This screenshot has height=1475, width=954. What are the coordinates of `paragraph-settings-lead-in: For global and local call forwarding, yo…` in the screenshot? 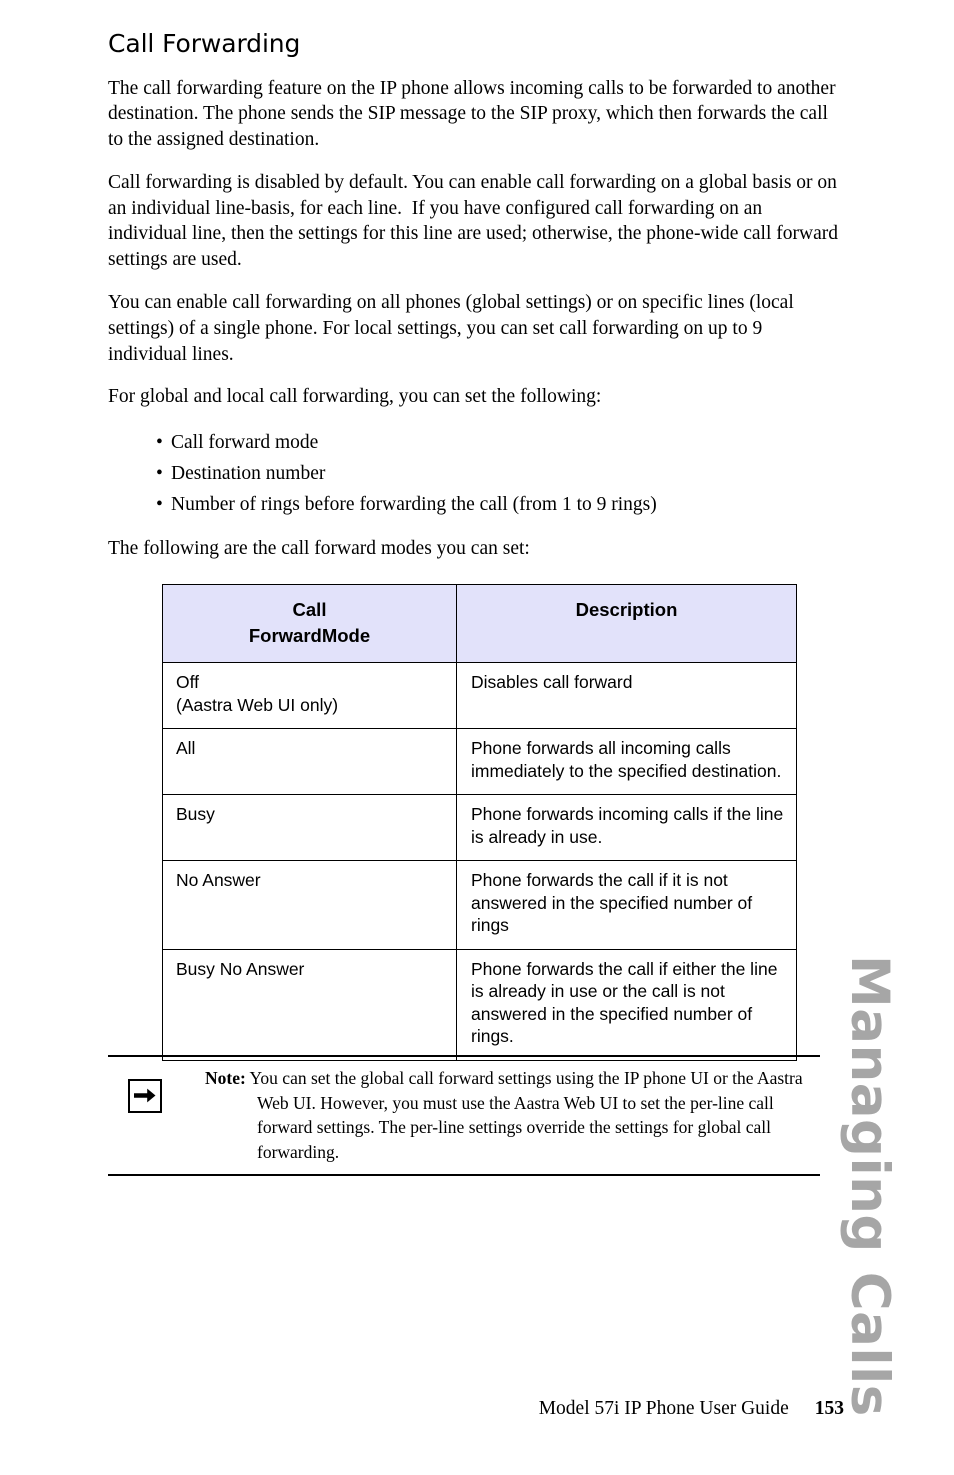 It's located at (355, 397).